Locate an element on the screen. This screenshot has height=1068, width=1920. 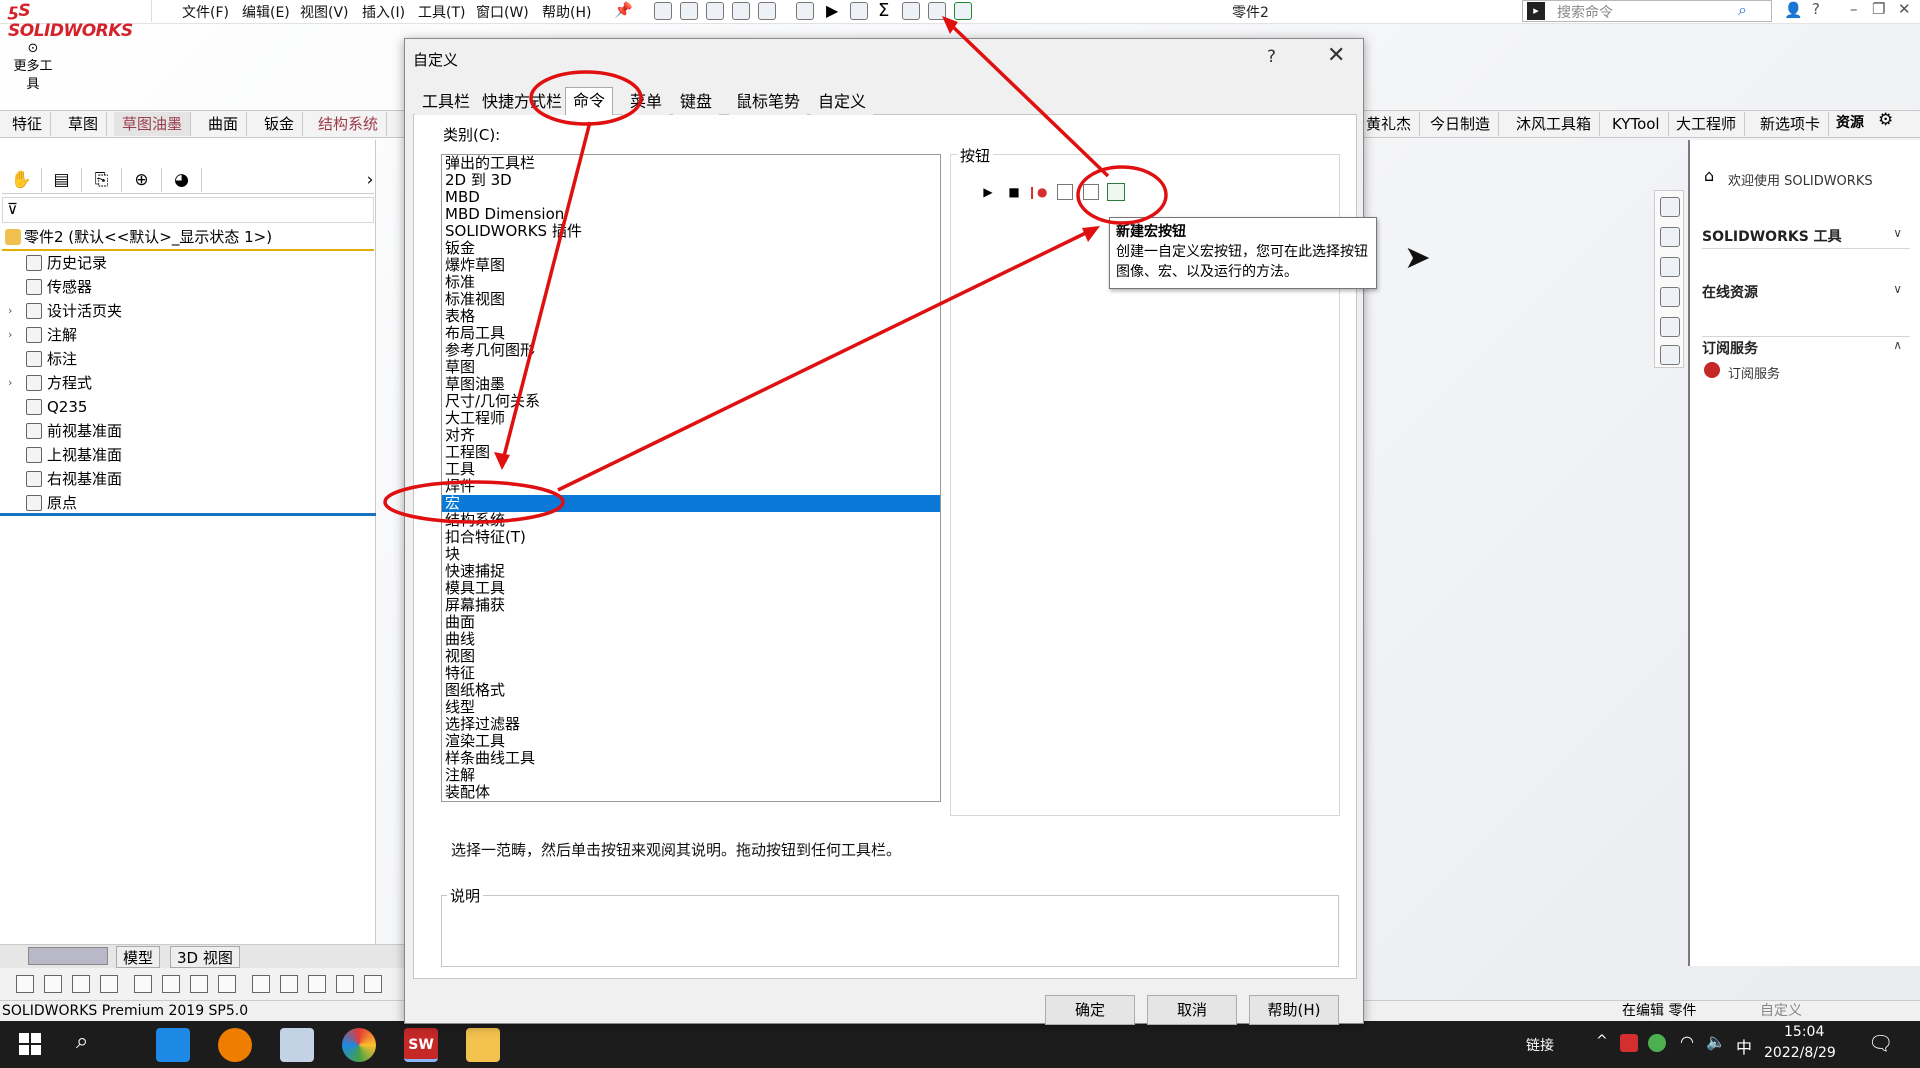
category-item: 特征 is located at coordinates (691, 673).